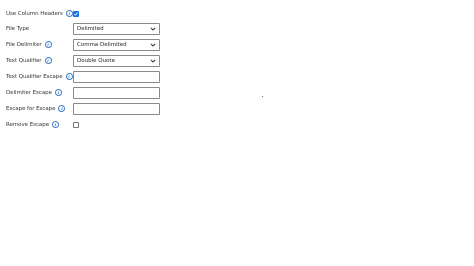  Describe the element at coordinates (102, 45) in the screenshot. I see `file-delimiter-value: Comma Delimited` at that location.